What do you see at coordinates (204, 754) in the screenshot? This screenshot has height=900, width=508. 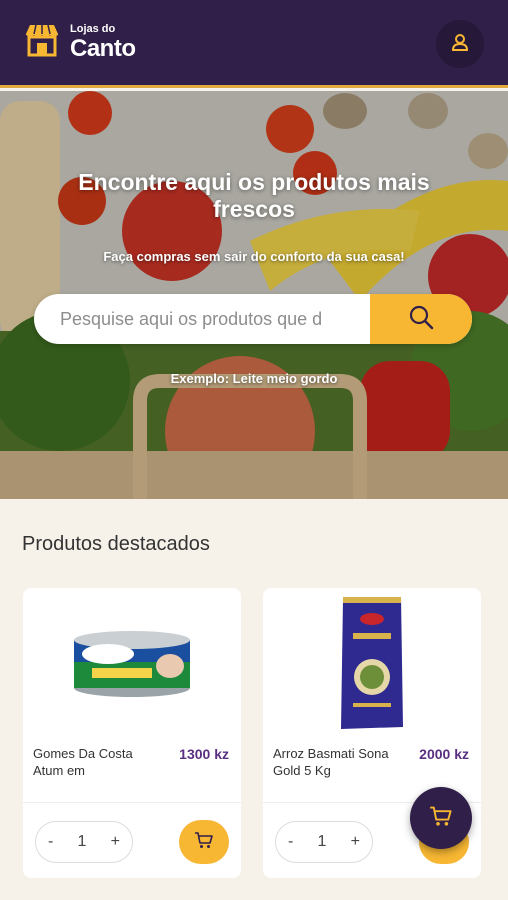 I see `product-price: 1300 kz` at bounding box center [204, 754].